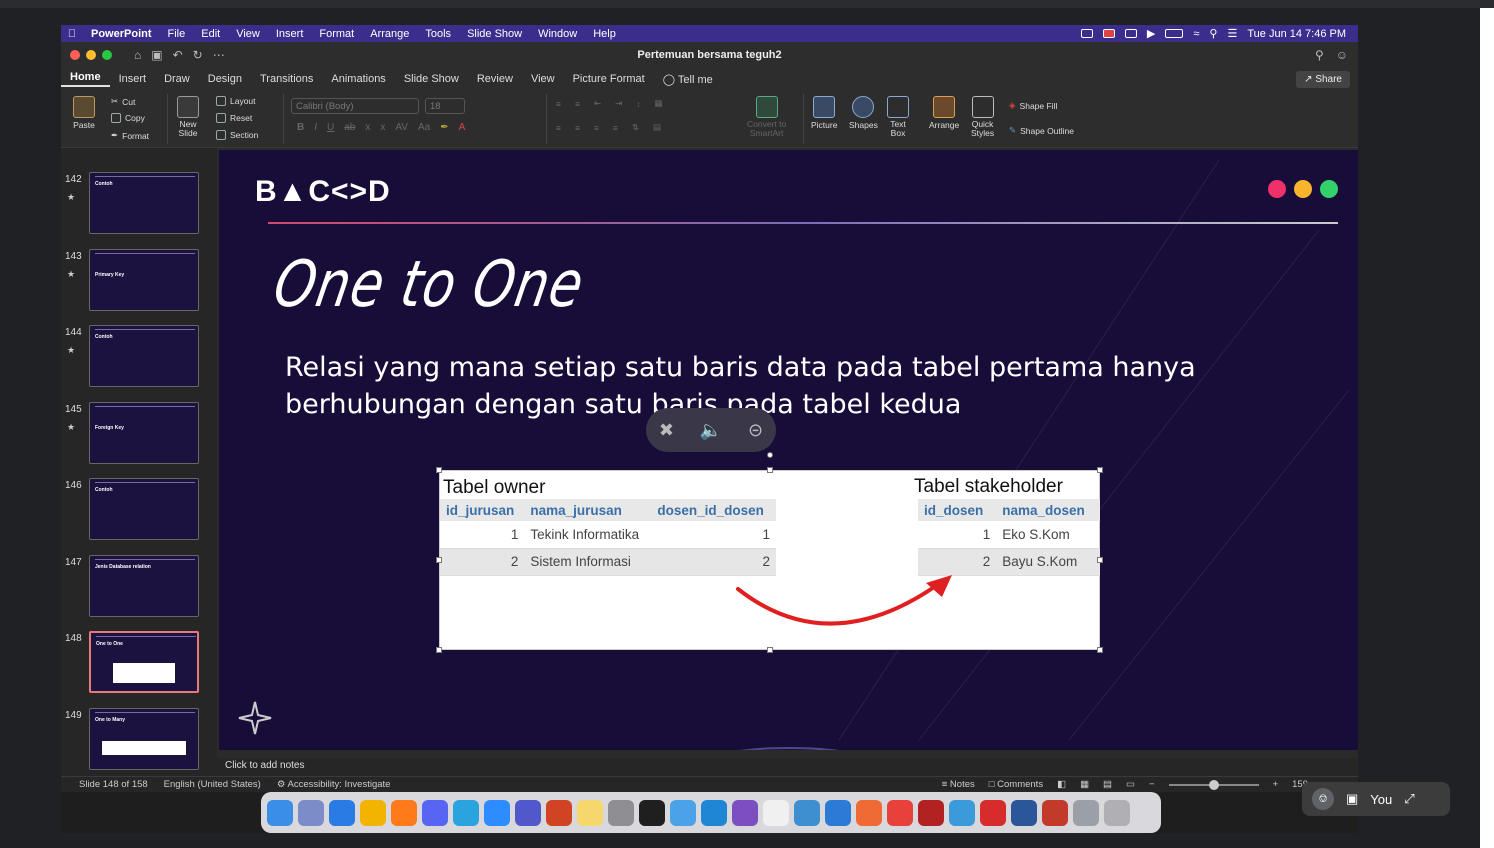 The image size is (1494, 848). What do you see at coordinates (1130, 784) in the screenshot?
I see `slideshow-icon: ▭` at bounding box center [1130, 784].